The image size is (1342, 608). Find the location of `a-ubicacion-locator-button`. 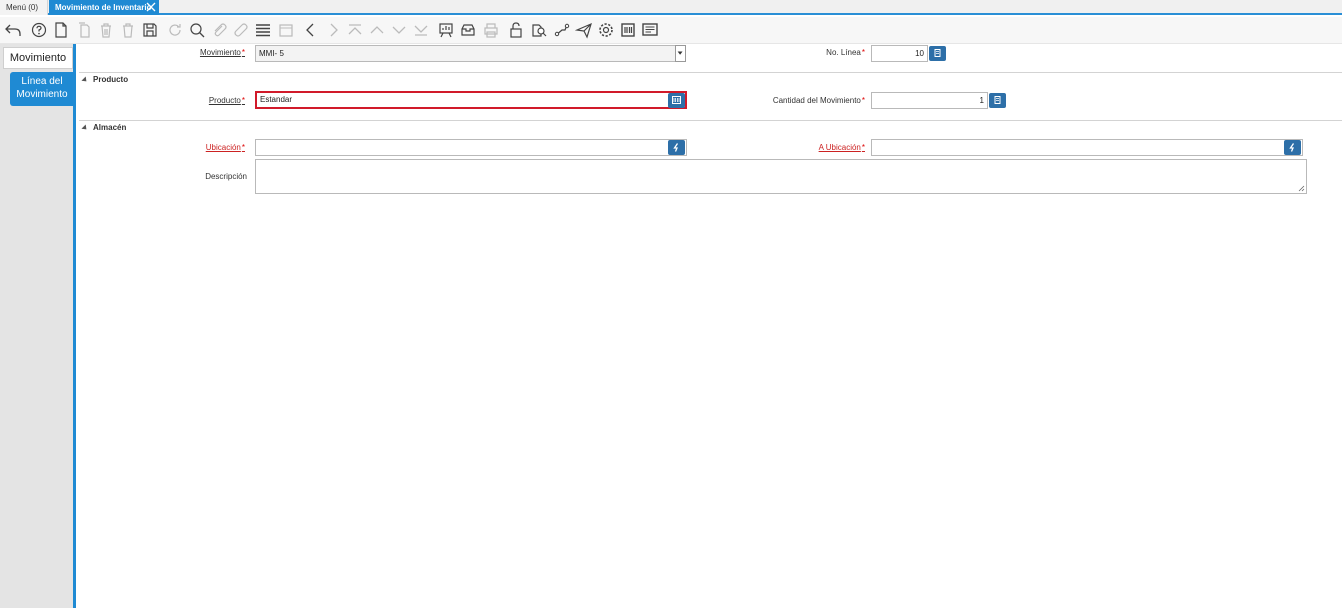

a-ubicacion-locator-button is located at coordinates (1292, 147).